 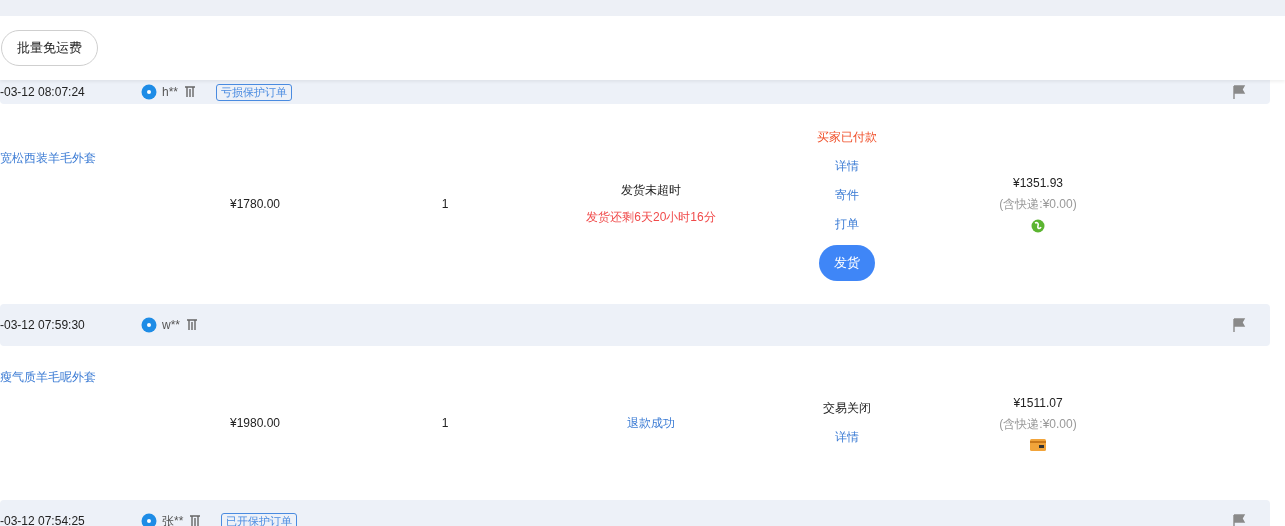 I want to click on shipping-countdown: 发货还剩6天20小时16分, so click(x=651, y=217).